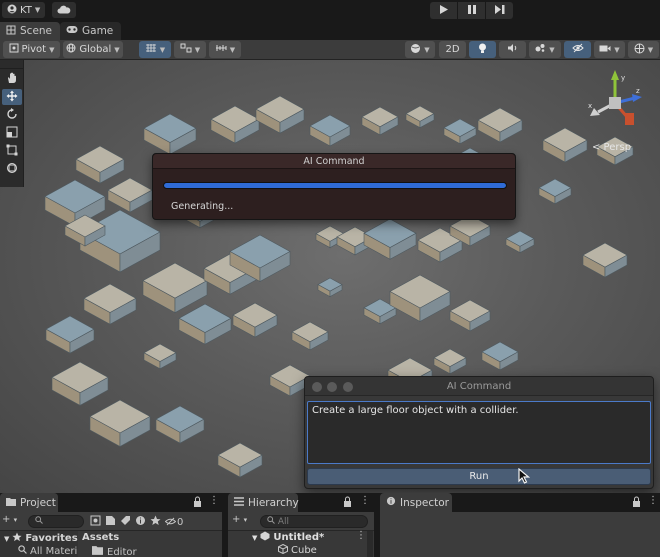  What do you see at coordinates (479, 476) in the screenshot?
I see `run-button: Run` at bounding box center [479, 476].